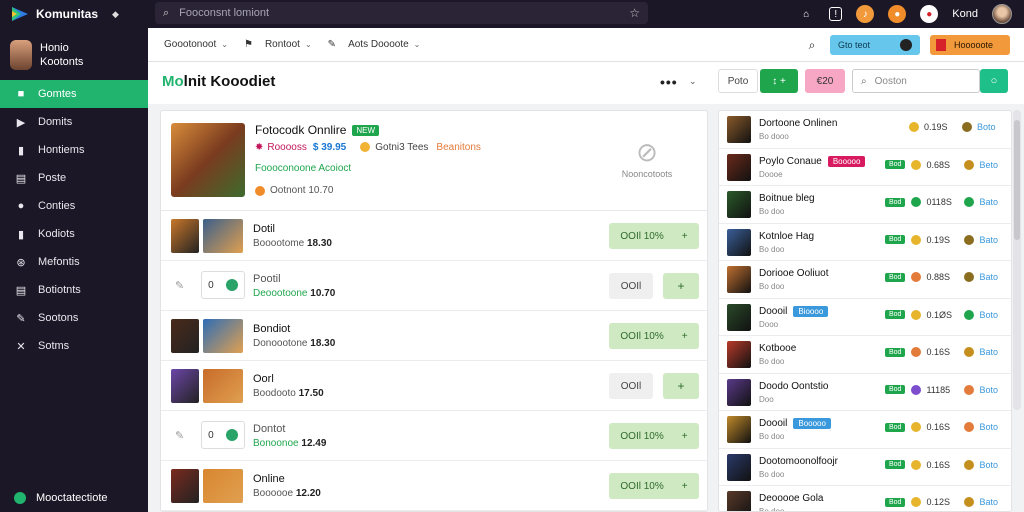  I want to click on filter-dropdown-2: ⚑ Rontoot ⌄, so click(278, 44).